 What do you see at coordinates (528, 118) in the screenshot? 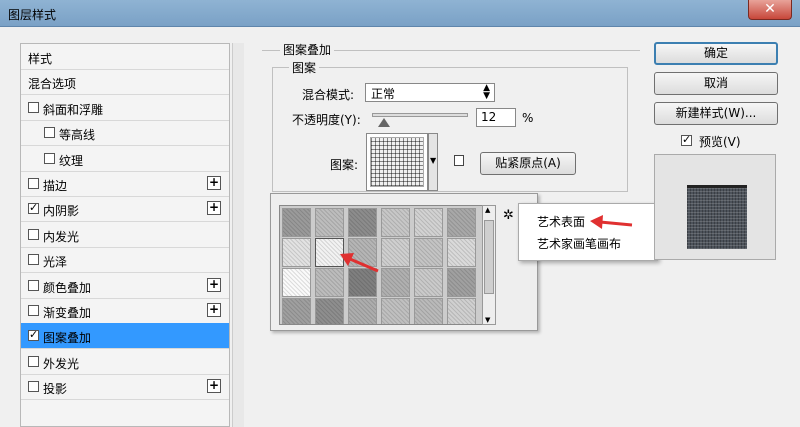
I see `opacity-unit: %` at bounding box center [528, 118].